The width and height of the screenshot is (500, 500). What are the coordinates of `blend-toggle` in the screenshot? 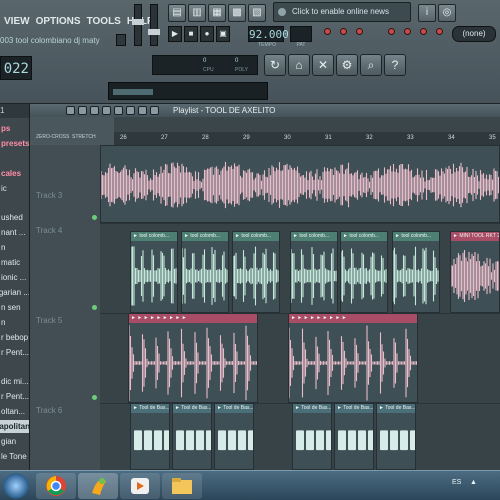 It's located at (439, 31).